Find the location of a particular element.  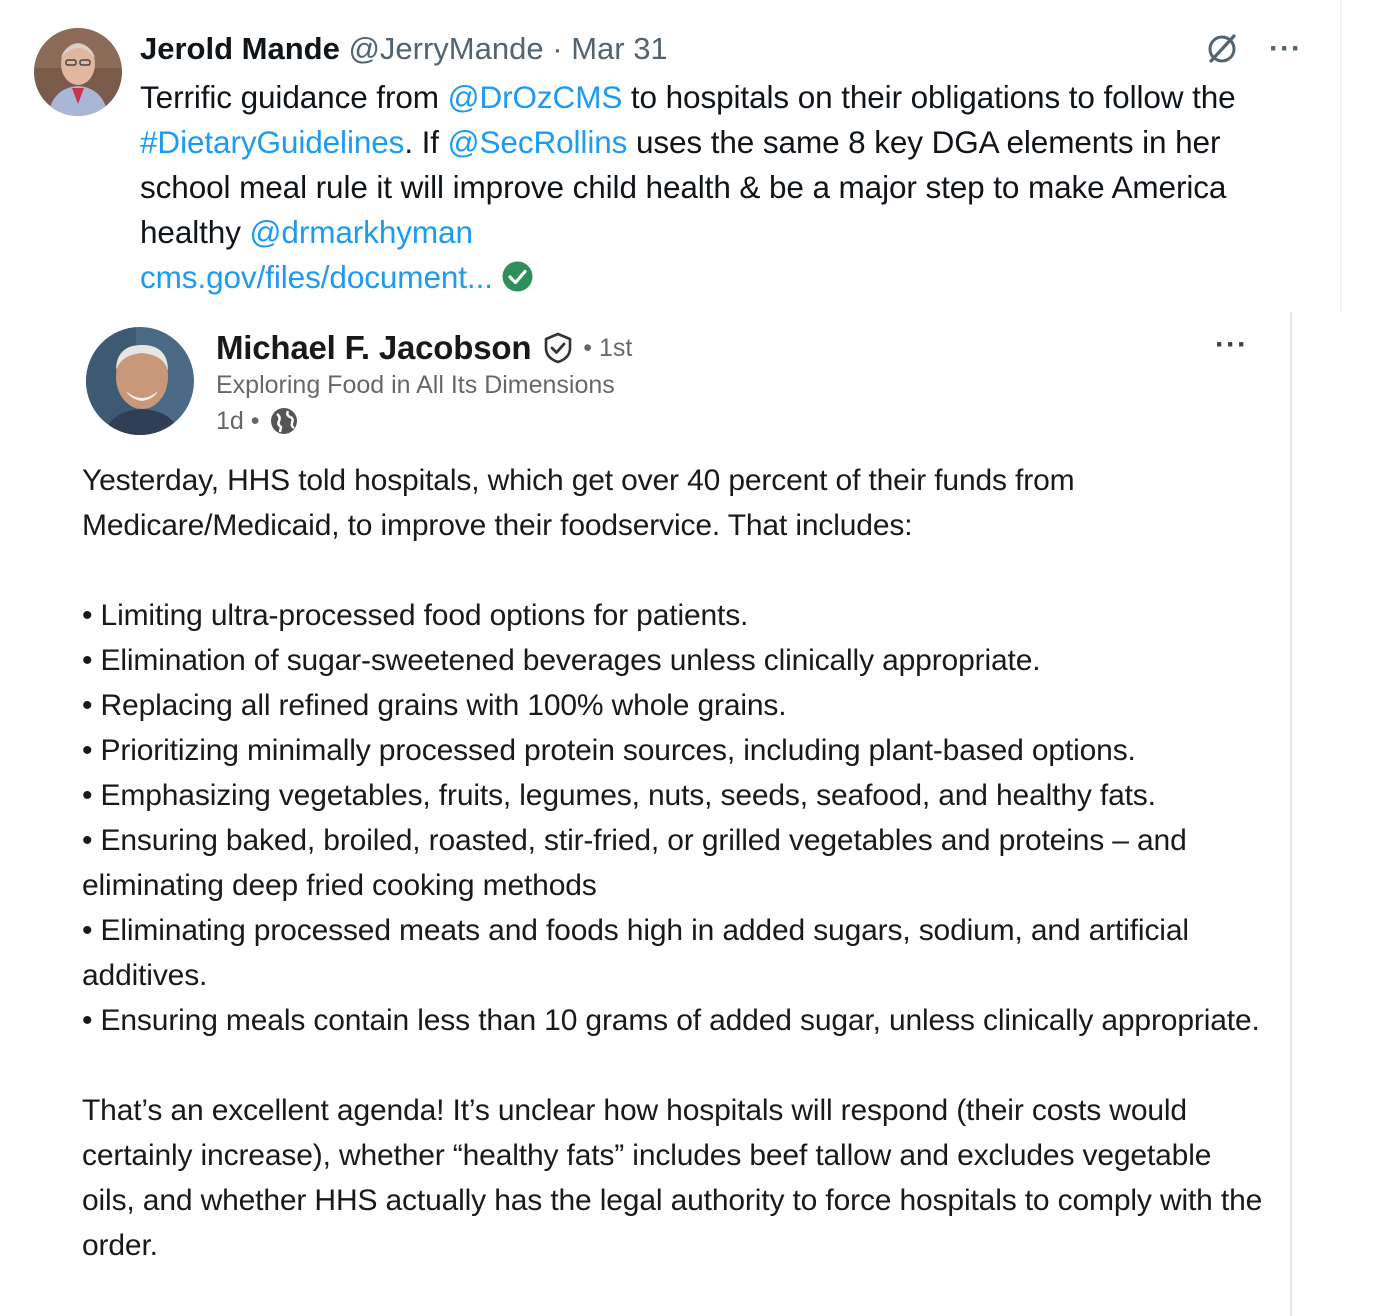

connection-degree: • 1st is located at coordinates (608, 348).